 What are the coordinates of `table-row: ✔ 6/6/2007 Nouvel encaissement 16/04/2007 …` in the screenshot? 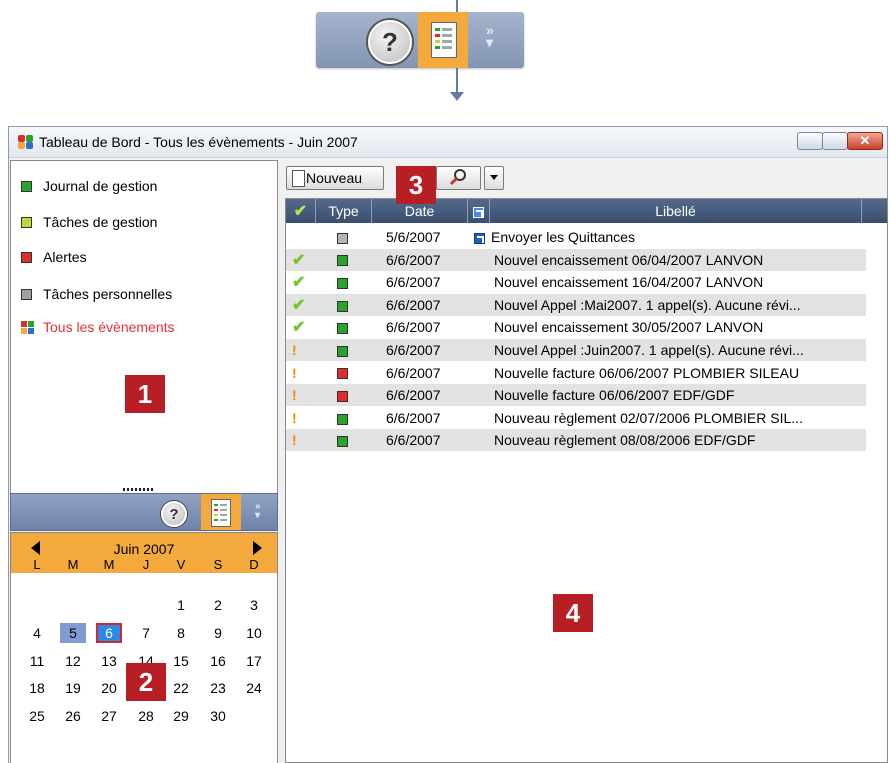 It's located at (576, 282).